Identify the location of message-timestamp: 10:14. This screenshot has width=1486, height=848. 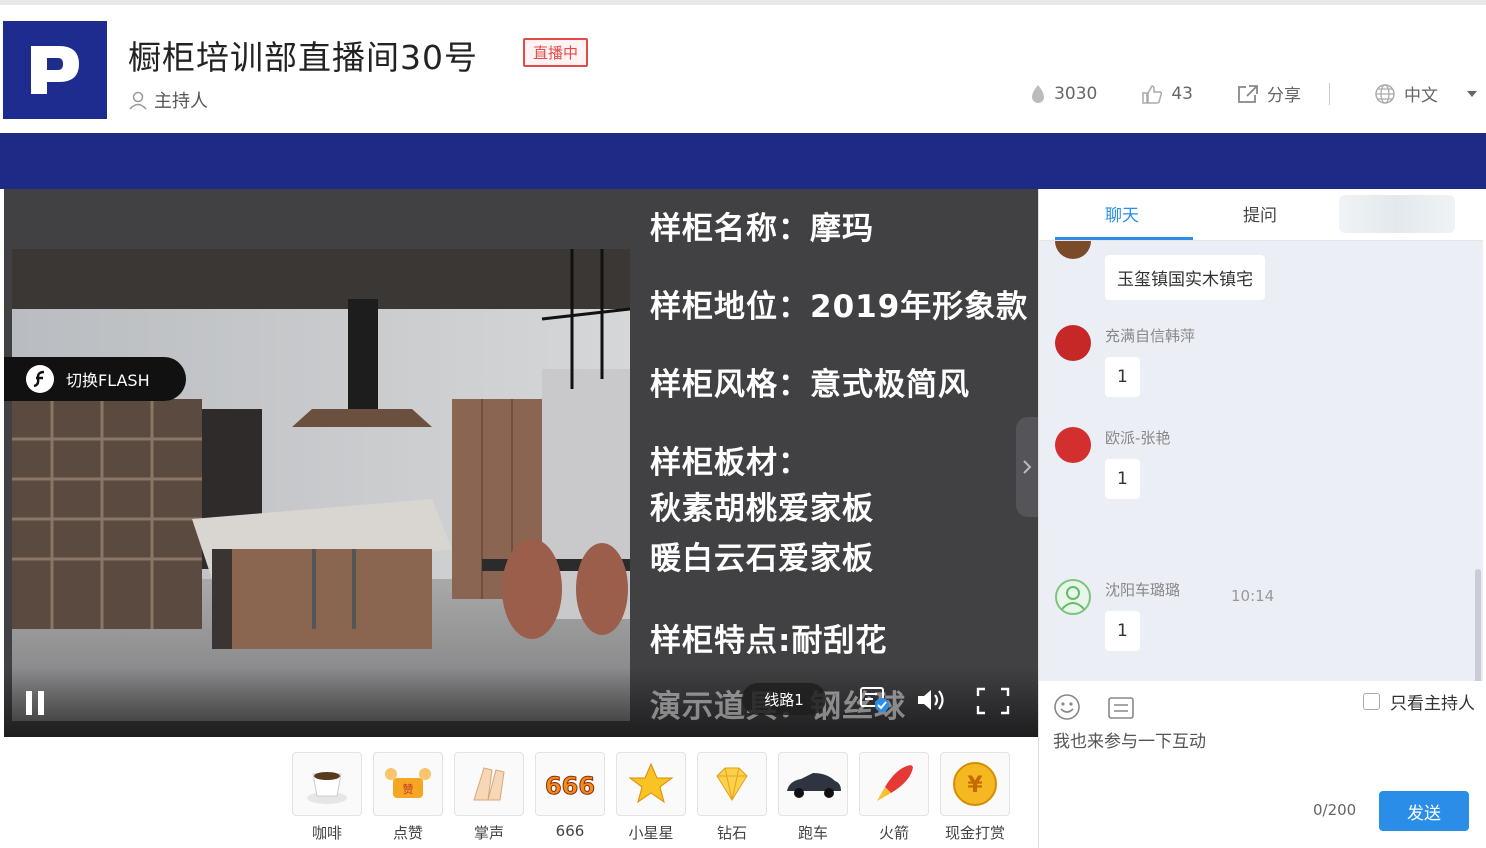
(1253, 596).